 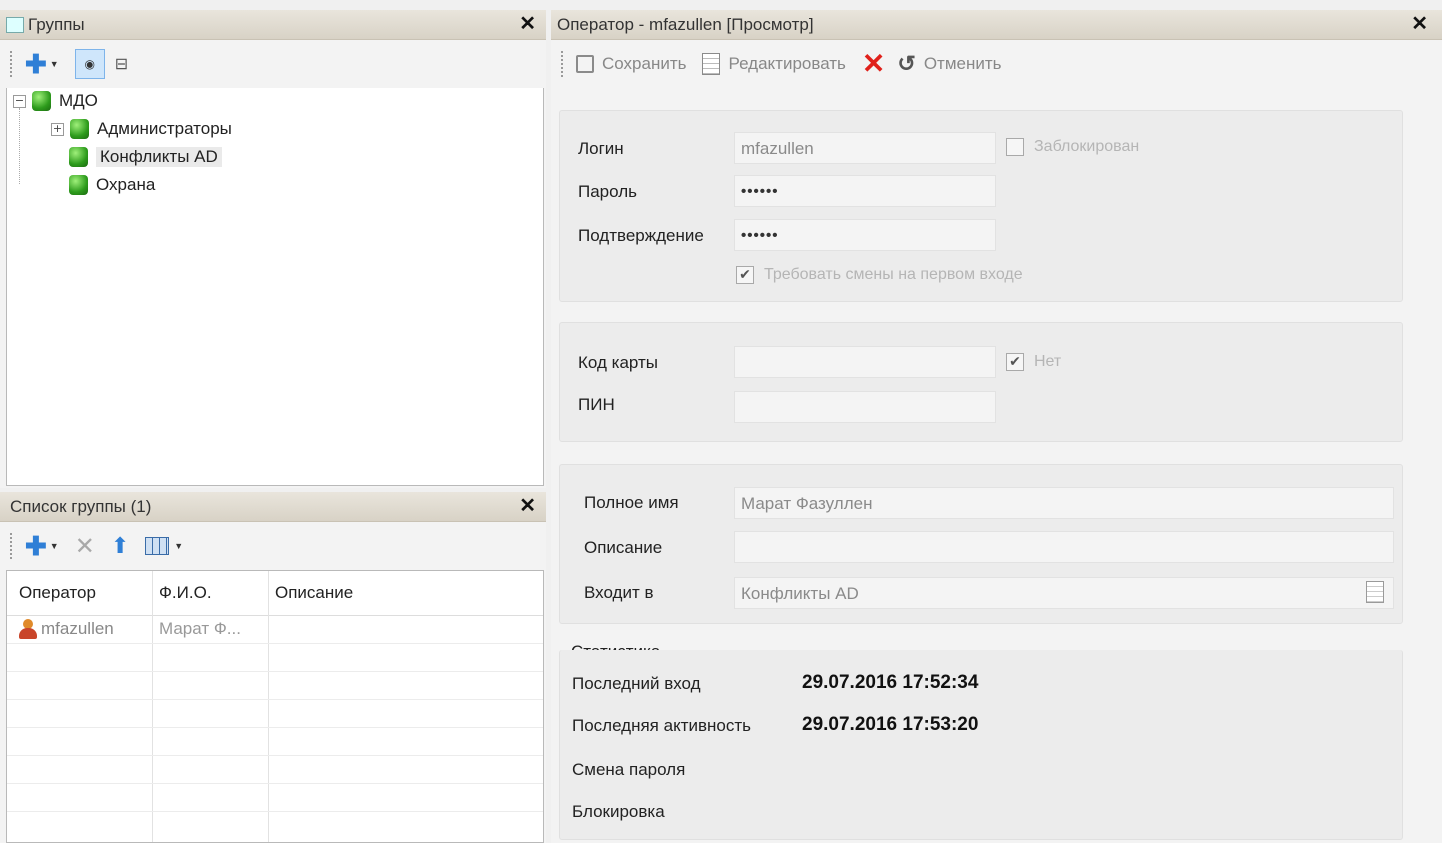 I want to click on no-card-label: Нет, so click(x=1048, y=361).